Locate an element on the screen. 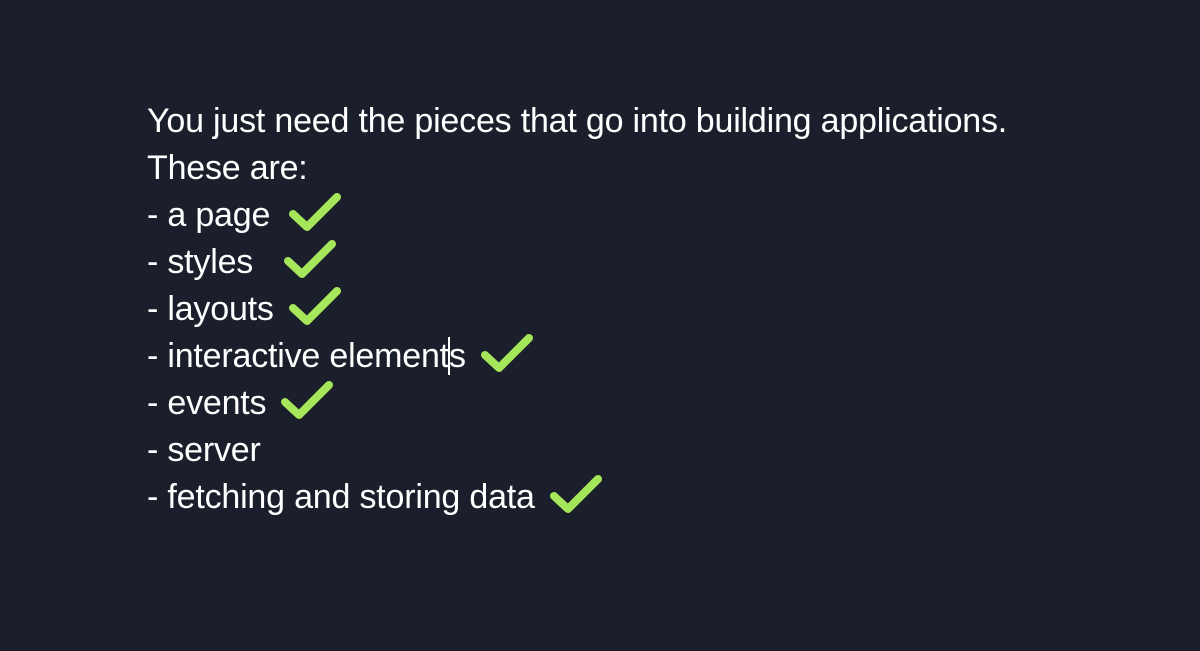 This screenshot has height=651, width=1200. list-item-label: - server is located at coordinates (204, 450).